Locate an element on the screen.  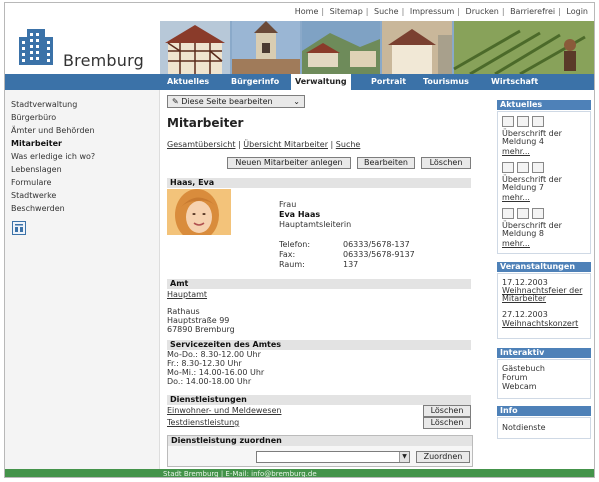
mainnav-portrait: Portrait is located at coordinates (388, 82).